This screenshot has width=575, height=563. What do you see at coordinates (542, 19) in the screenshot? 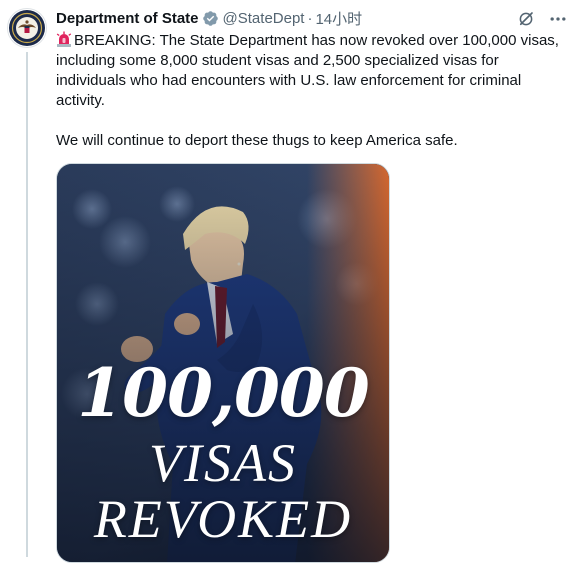
I see `header-actions` at bounding box center [542, 19].